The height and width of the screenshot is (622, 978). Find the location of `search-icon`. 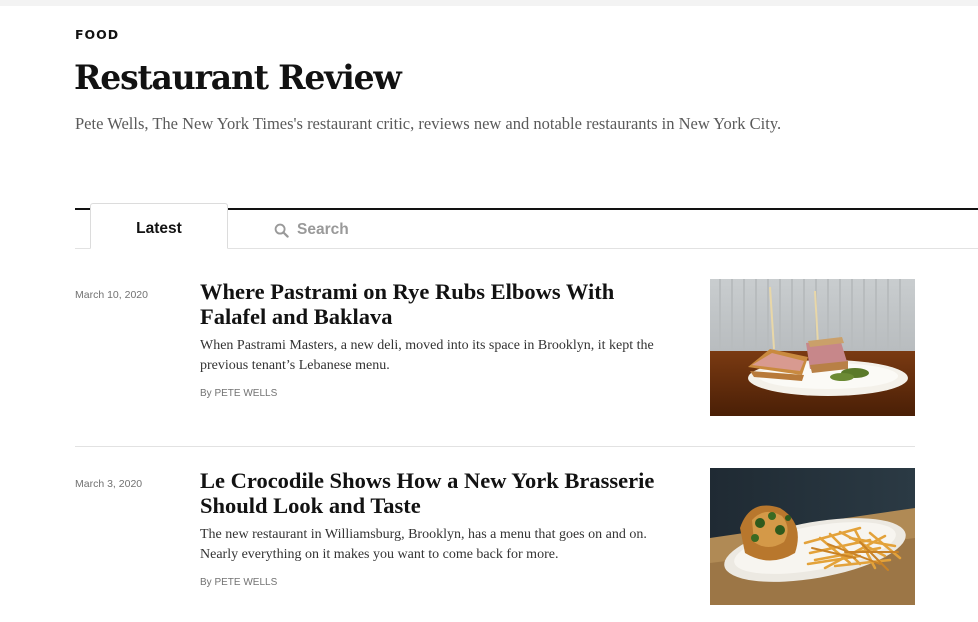

search-icon is located at coordinates (281, 230).